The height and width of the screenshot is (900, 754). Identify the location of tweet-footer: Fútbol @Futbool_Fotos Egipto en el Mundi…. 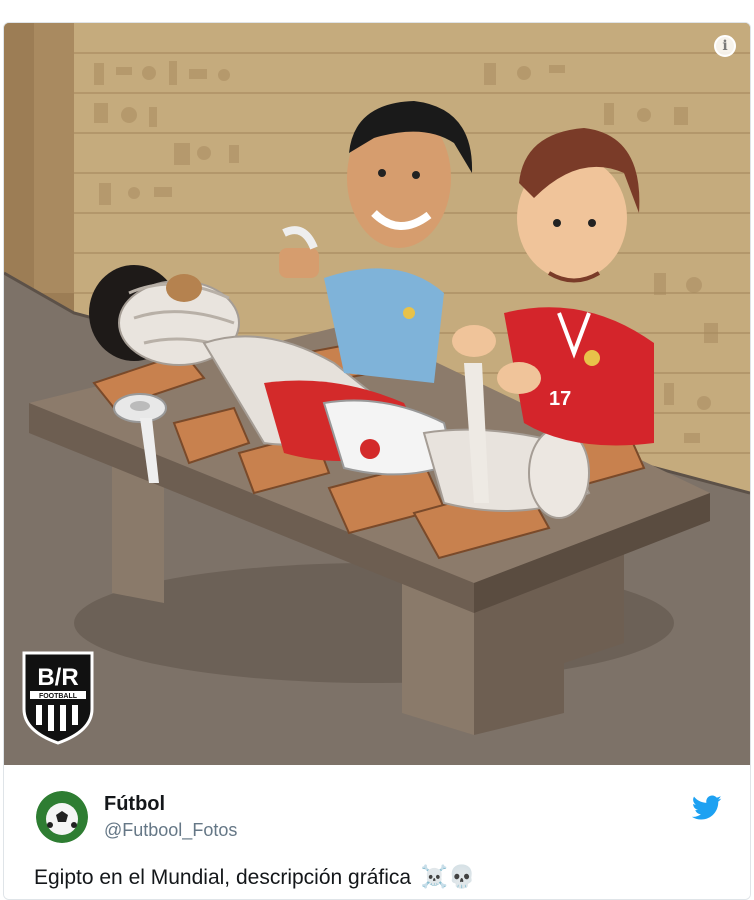
(377, 832).